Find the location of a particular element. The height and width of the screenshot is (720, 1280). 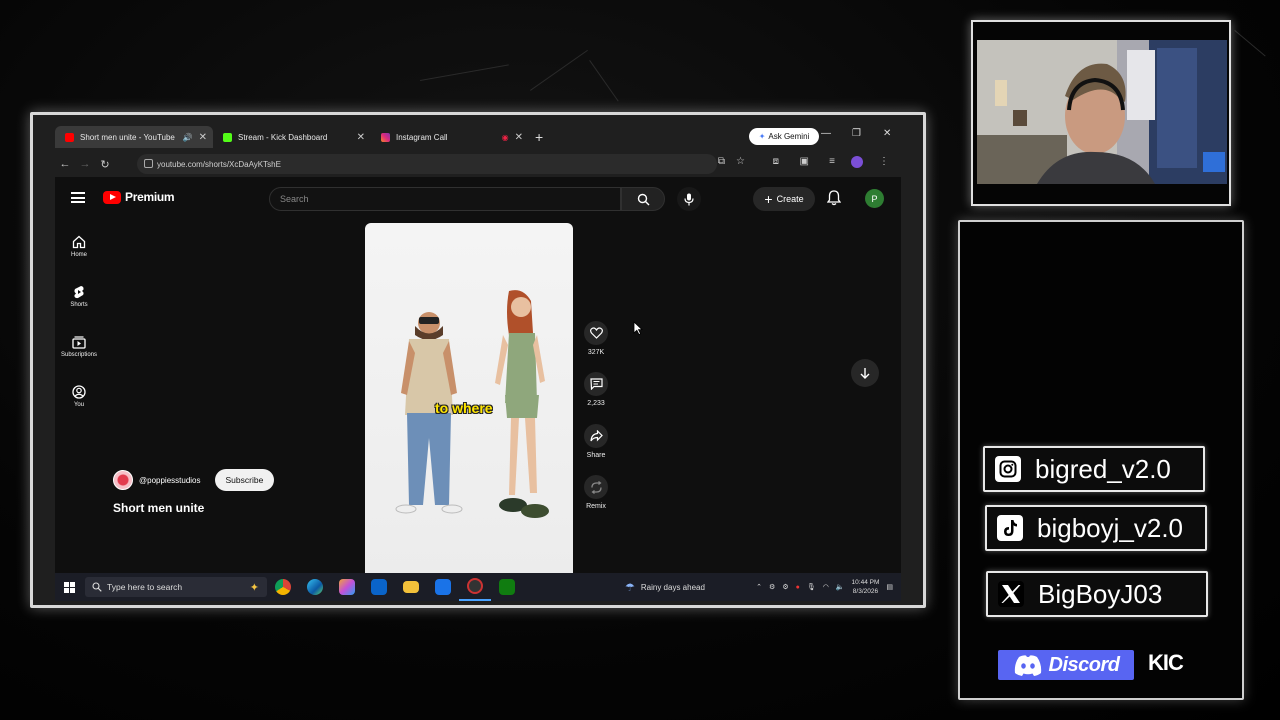

taskbar-search-placeholder: Type here to search is located at coordinates (145, 587).